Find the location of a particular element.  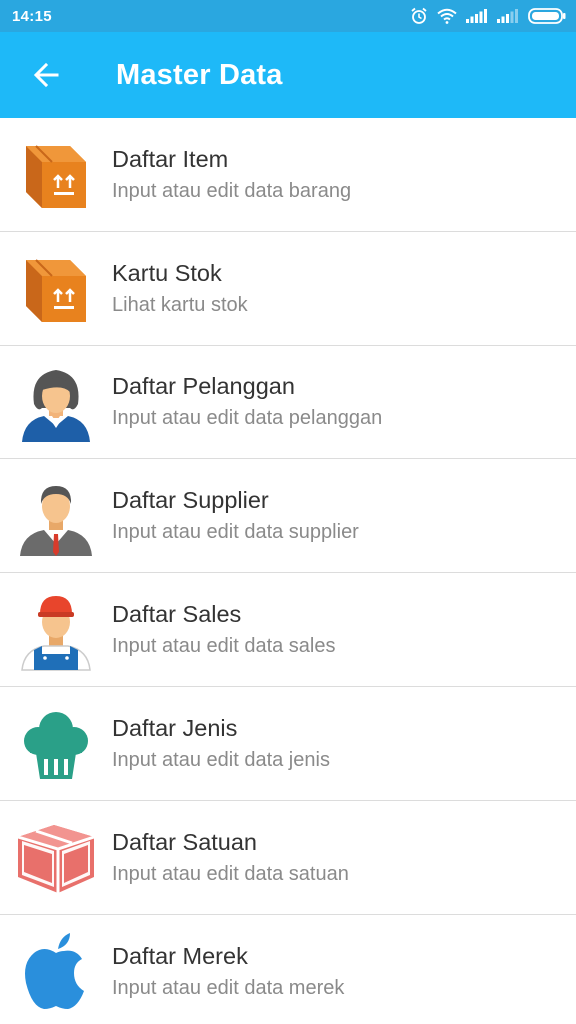

app-bar: Master Data is located at coordinates (288, 75).